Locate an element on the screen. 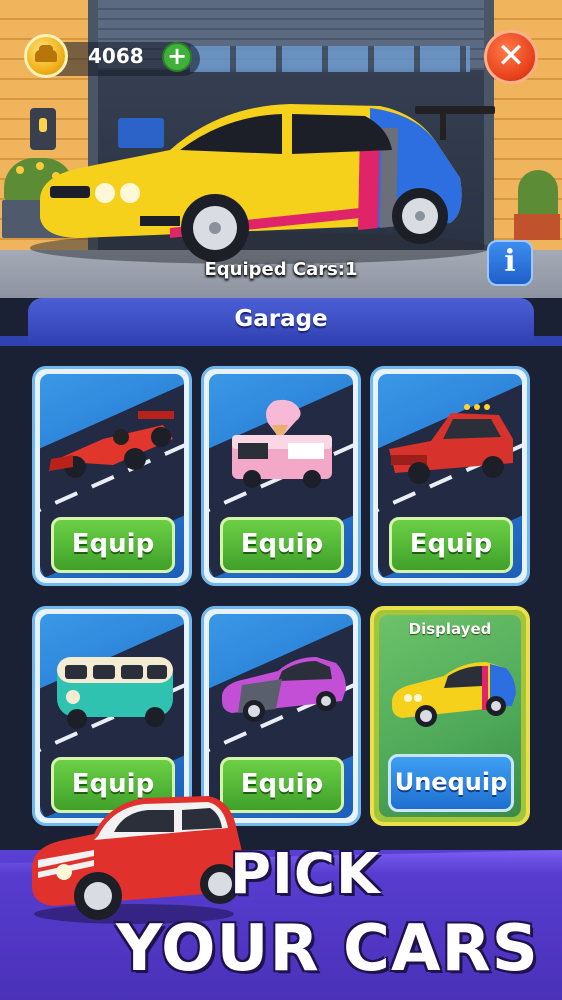 This screenshot has width=562, height=1000. camper-van-icon is located at coordinates (115, 693).